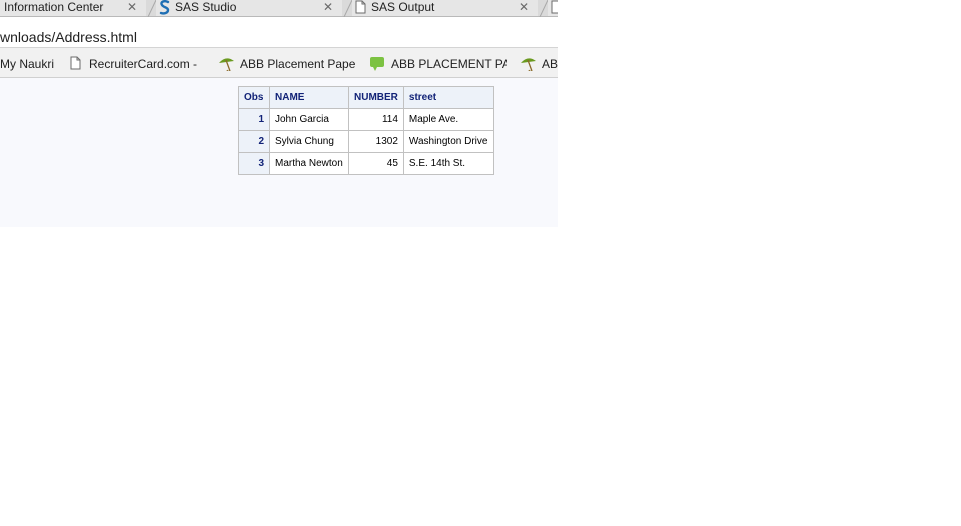 This screenshot has height=526, width=961. I want to click on column-header-name: NAME, so click(309, 97).